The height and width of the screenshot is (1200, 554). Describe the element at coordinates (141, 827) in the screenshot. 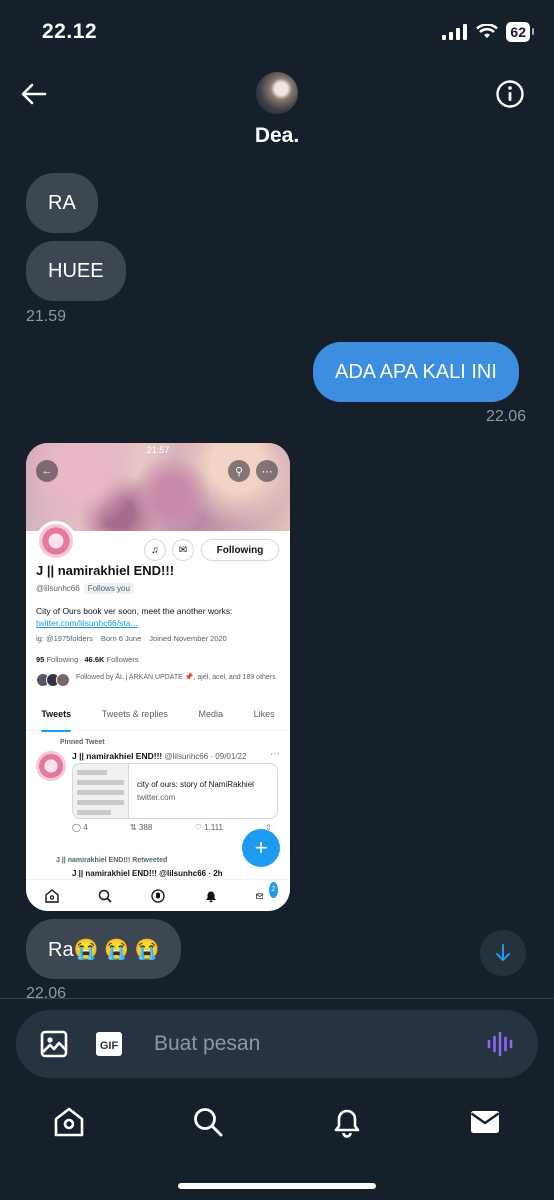

I see `retweet-count: ⇅ 388` at that location.